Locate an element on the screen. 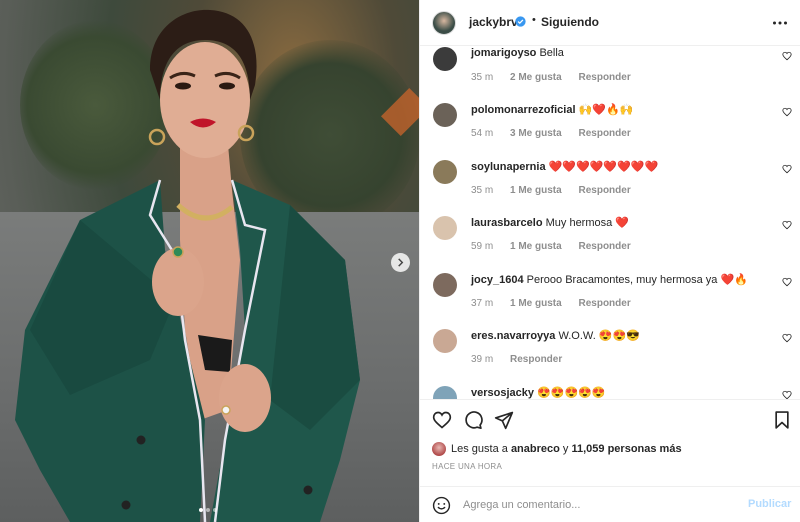 This screenshot has width=800, height=522. comment-username: laurasbarcelo is located at coordinates (507, 223).